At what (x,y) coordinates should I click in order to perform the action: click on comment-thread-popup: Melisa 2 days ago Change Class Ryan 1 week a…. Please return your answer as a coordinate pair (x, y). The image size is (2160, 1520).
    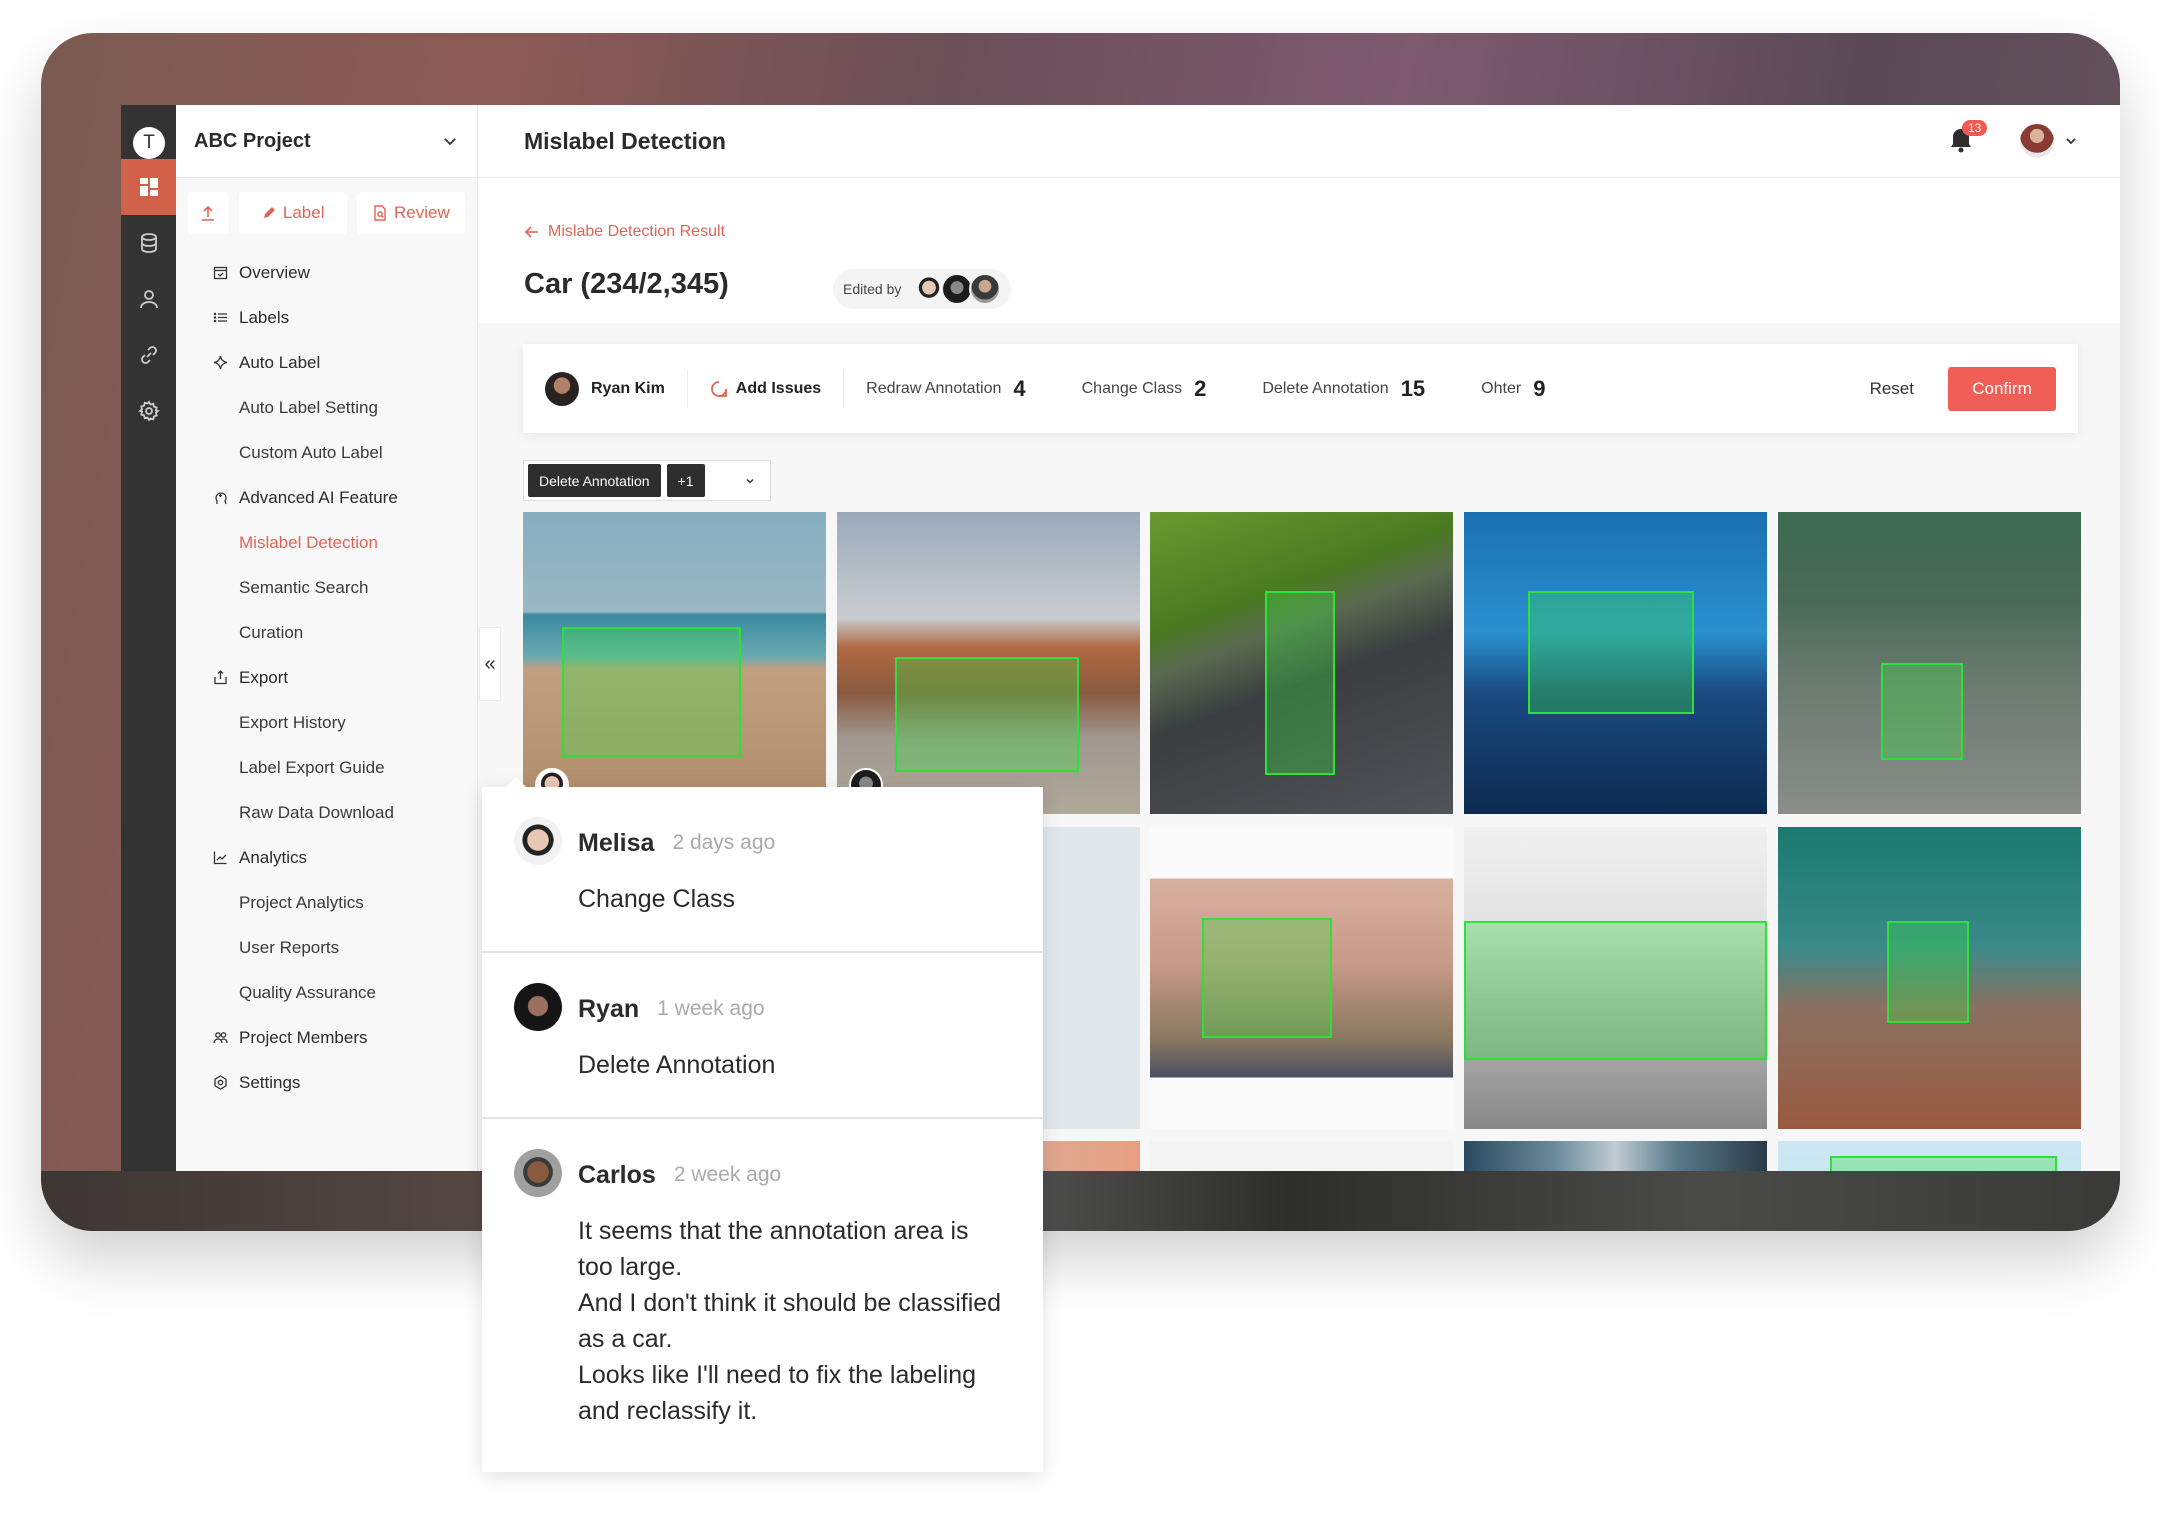
    Looking at the image, I should click on (762, 1124).